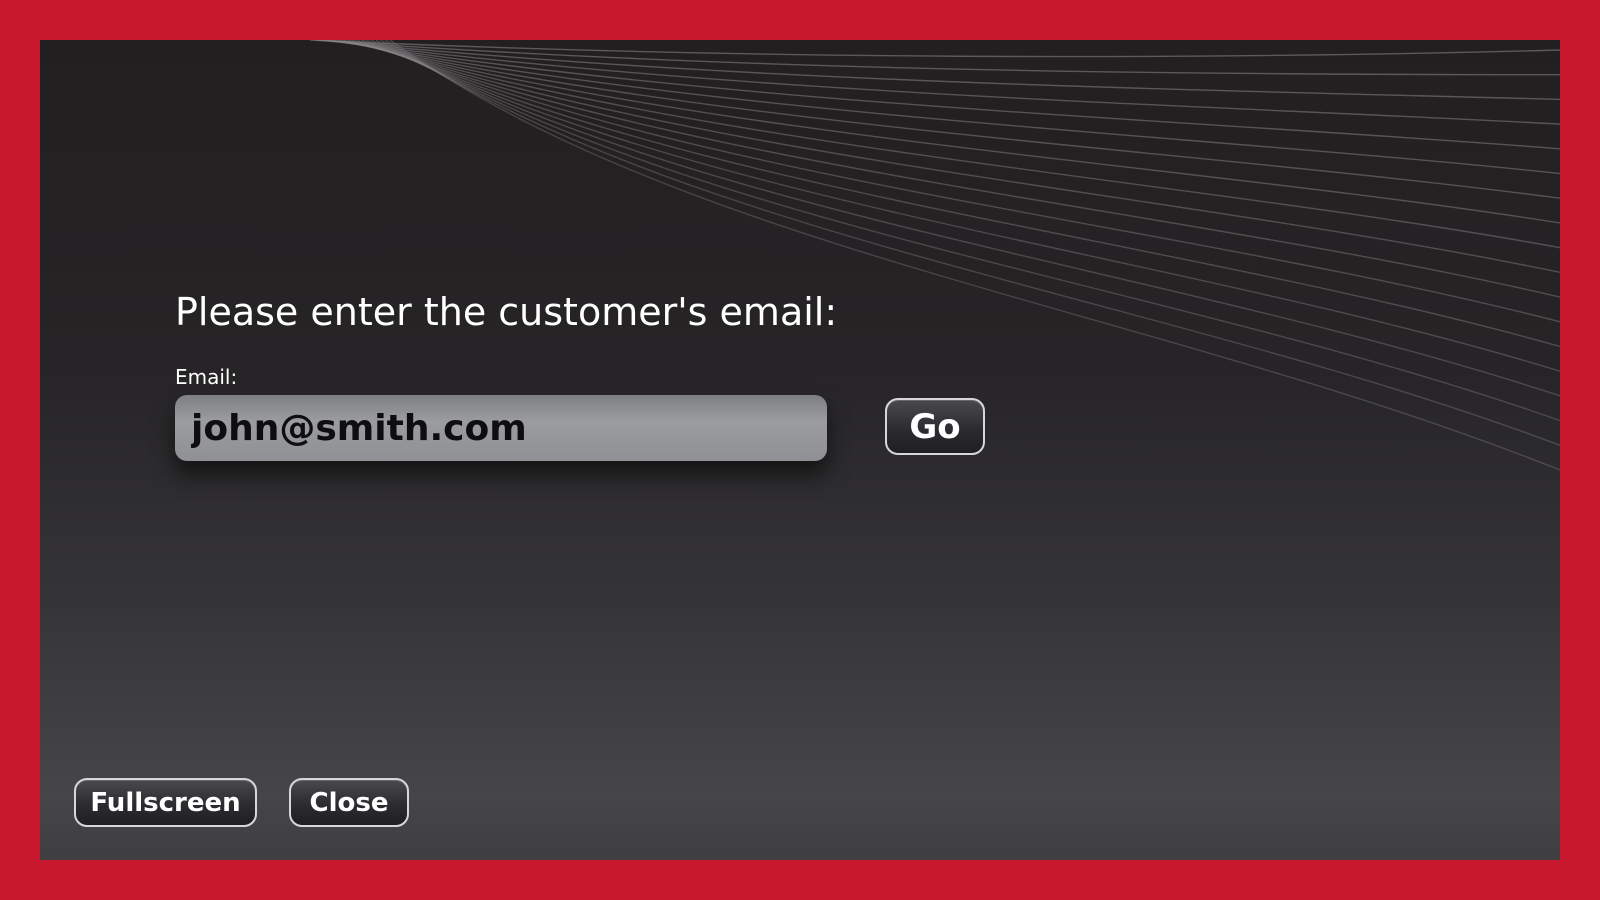 The width and height of the screenshot is (1600, 900). What do you see at coordinates (206, 377) in the screenshot?
I see `email-label: Email:` at bounding box center [206, 377].